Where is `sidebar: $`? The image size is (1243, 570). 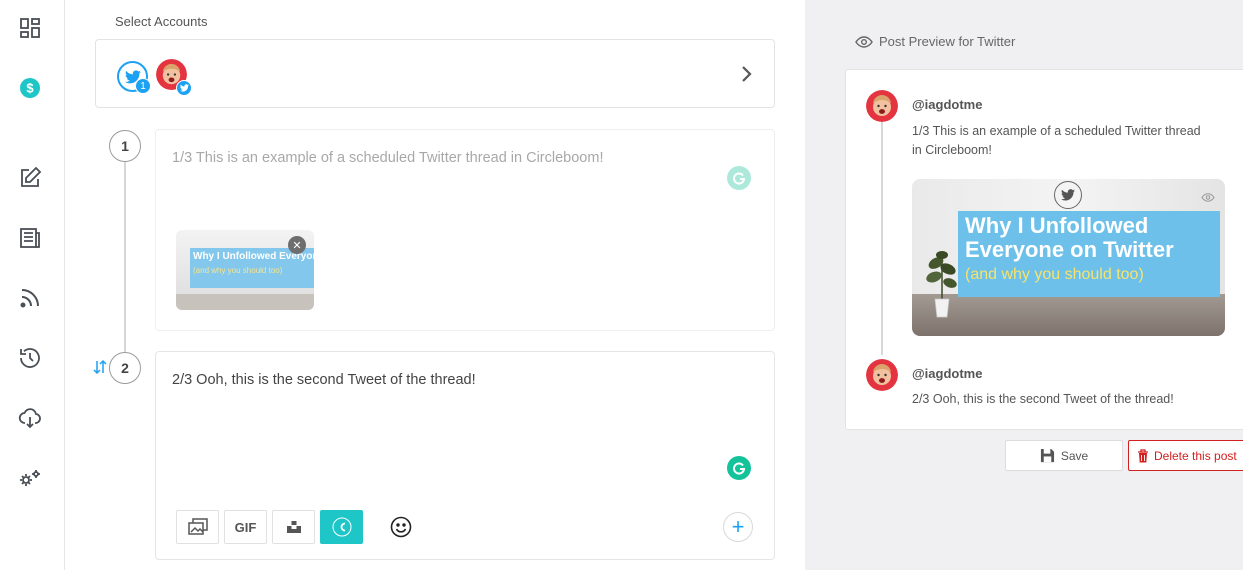
sidebar: $ is located at coordinates (32, 285).